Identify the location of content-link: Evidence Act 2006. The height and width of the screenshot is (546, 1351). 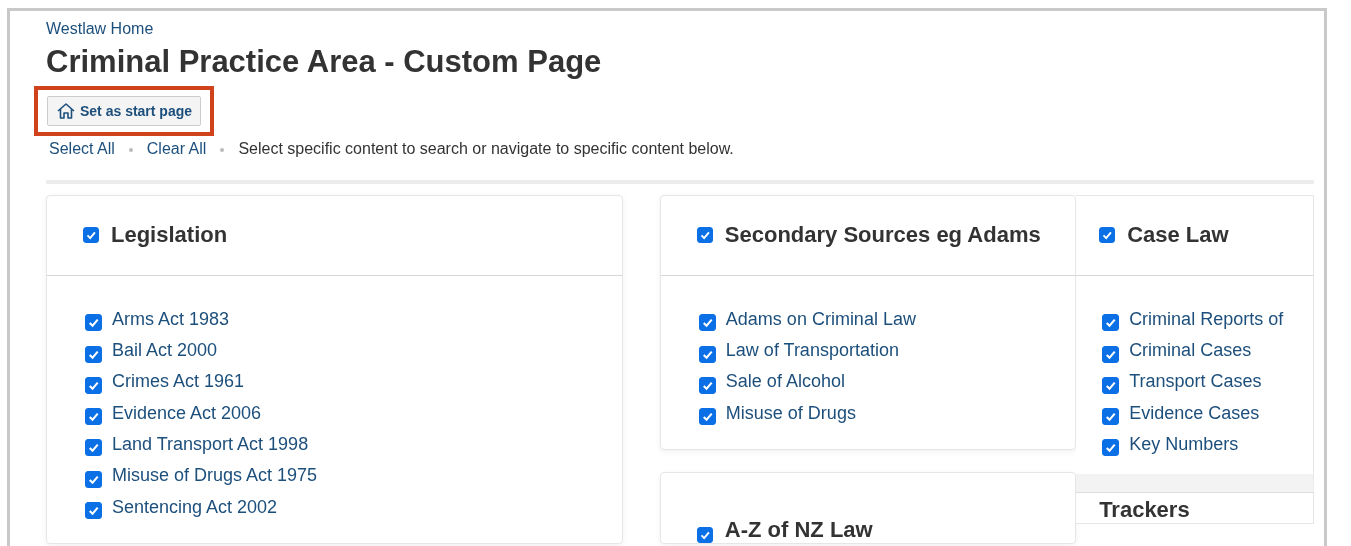
(187, 413).